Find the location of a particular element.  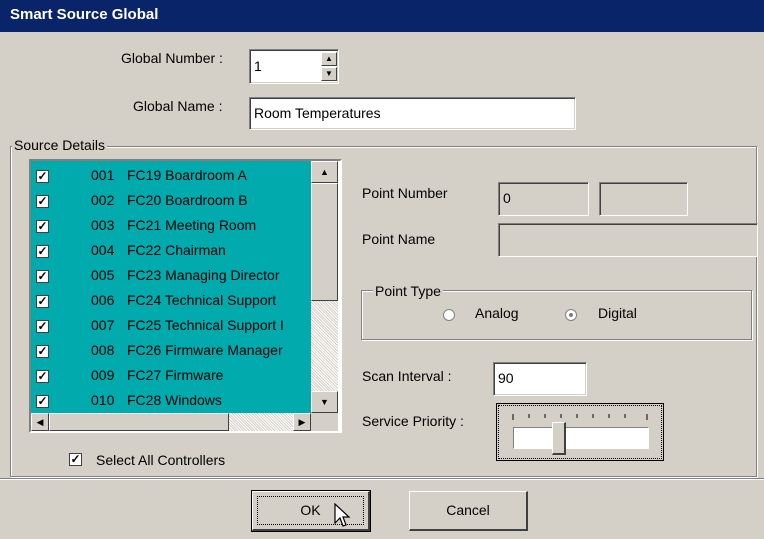

cancel-label: Cancel is located at coordinates (468, 510).